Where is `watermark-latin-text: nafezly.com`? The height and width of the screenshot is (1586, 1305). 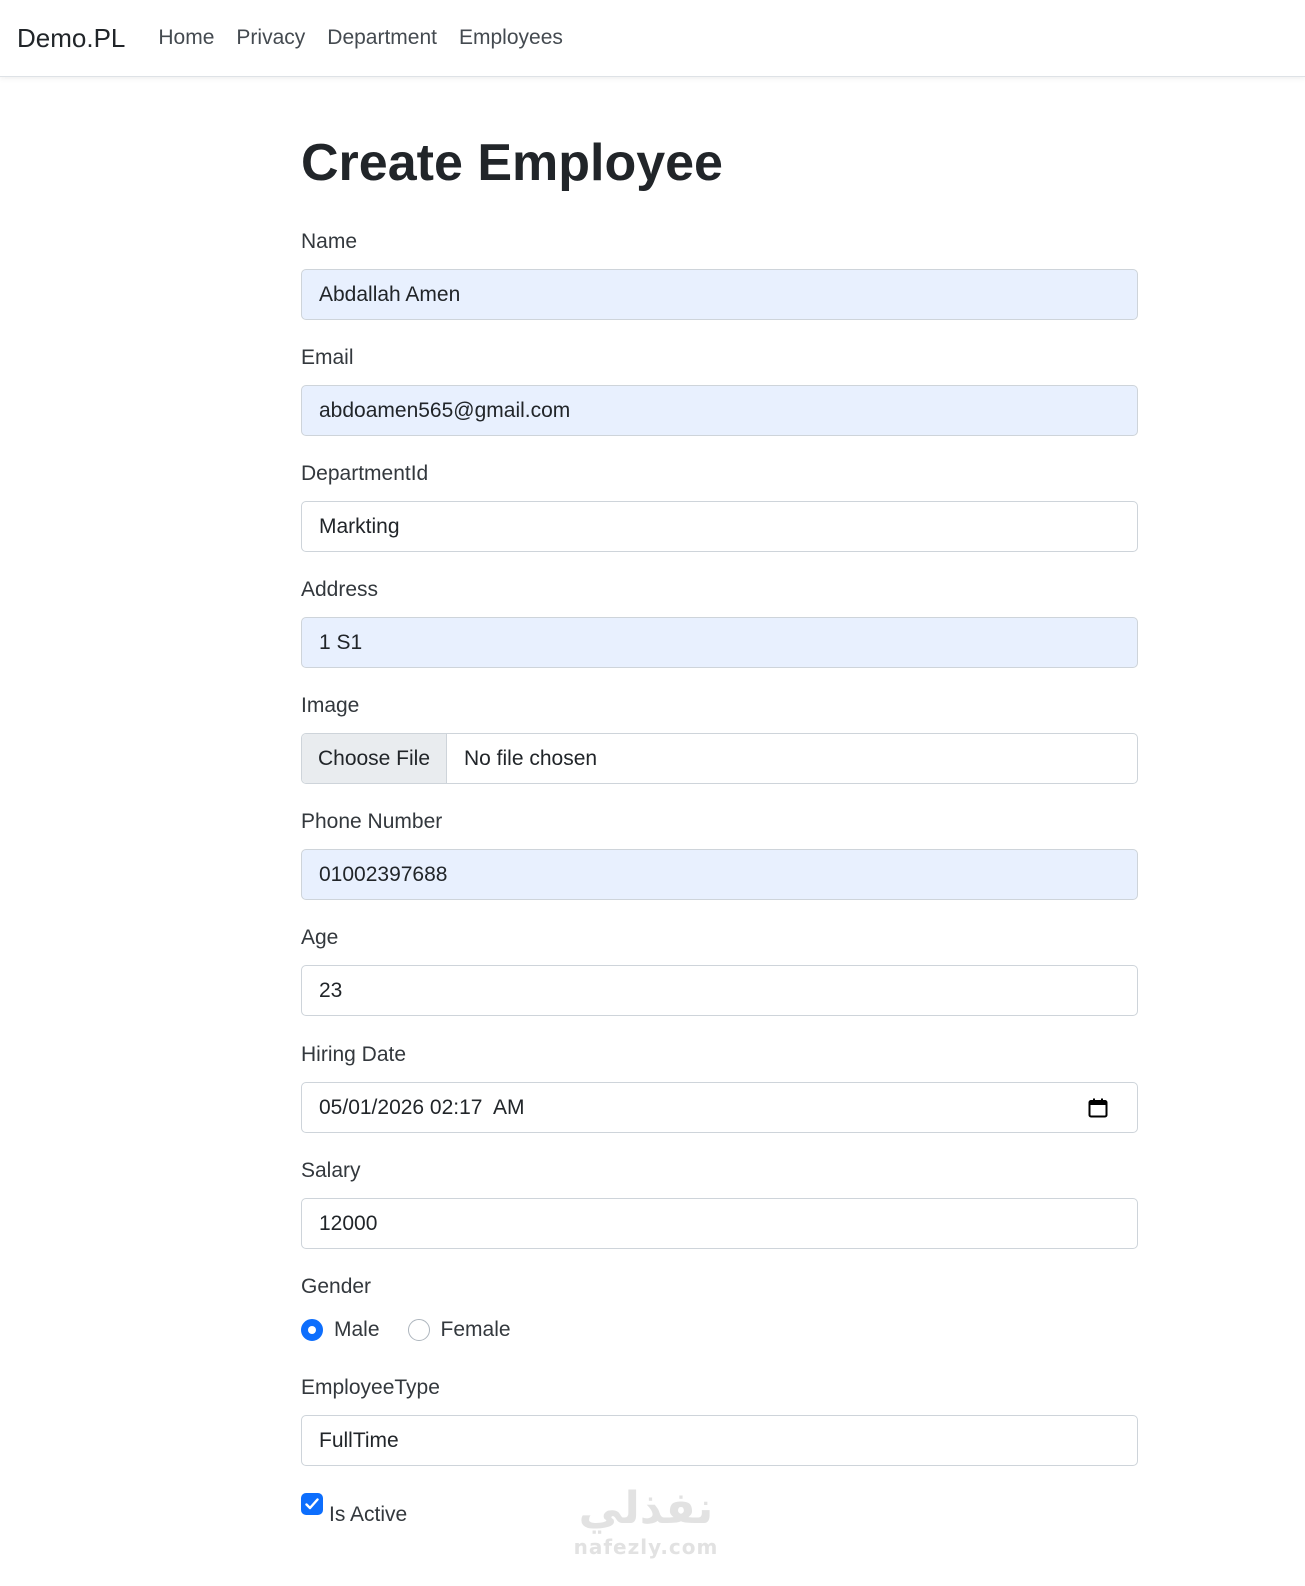
watermark-latin-text: nafezly.com is located at coordinates (646, 1547).